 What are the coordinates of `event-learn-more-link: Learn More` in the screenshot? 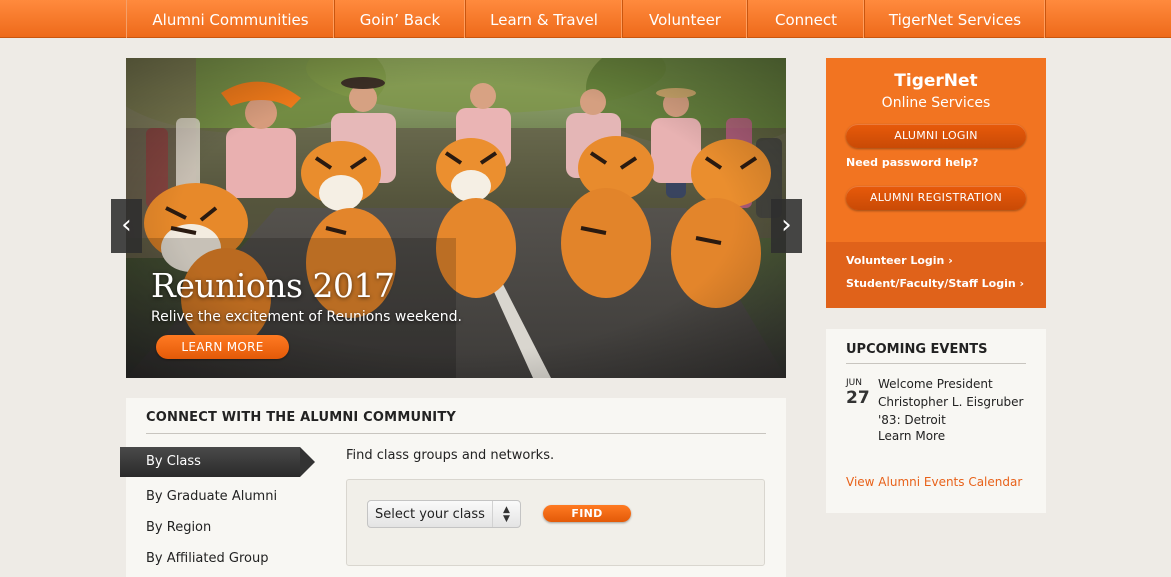 It's located at (911, 436).